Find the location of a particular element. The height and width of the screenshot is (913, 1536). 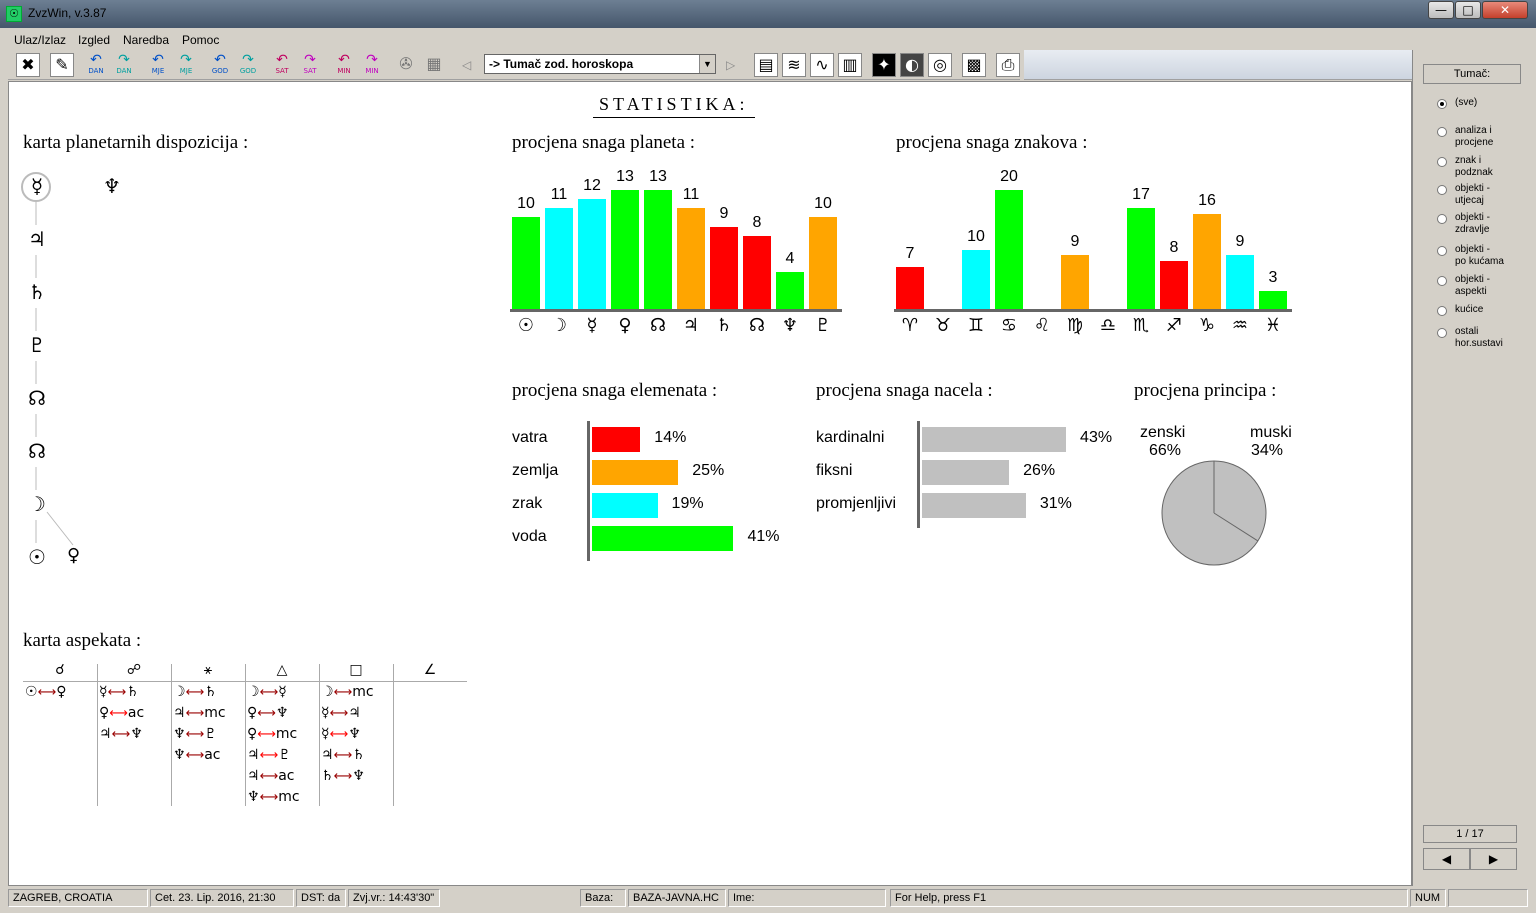

aspect-entry: ♃⟷ac is located at coordinates (270, 776).